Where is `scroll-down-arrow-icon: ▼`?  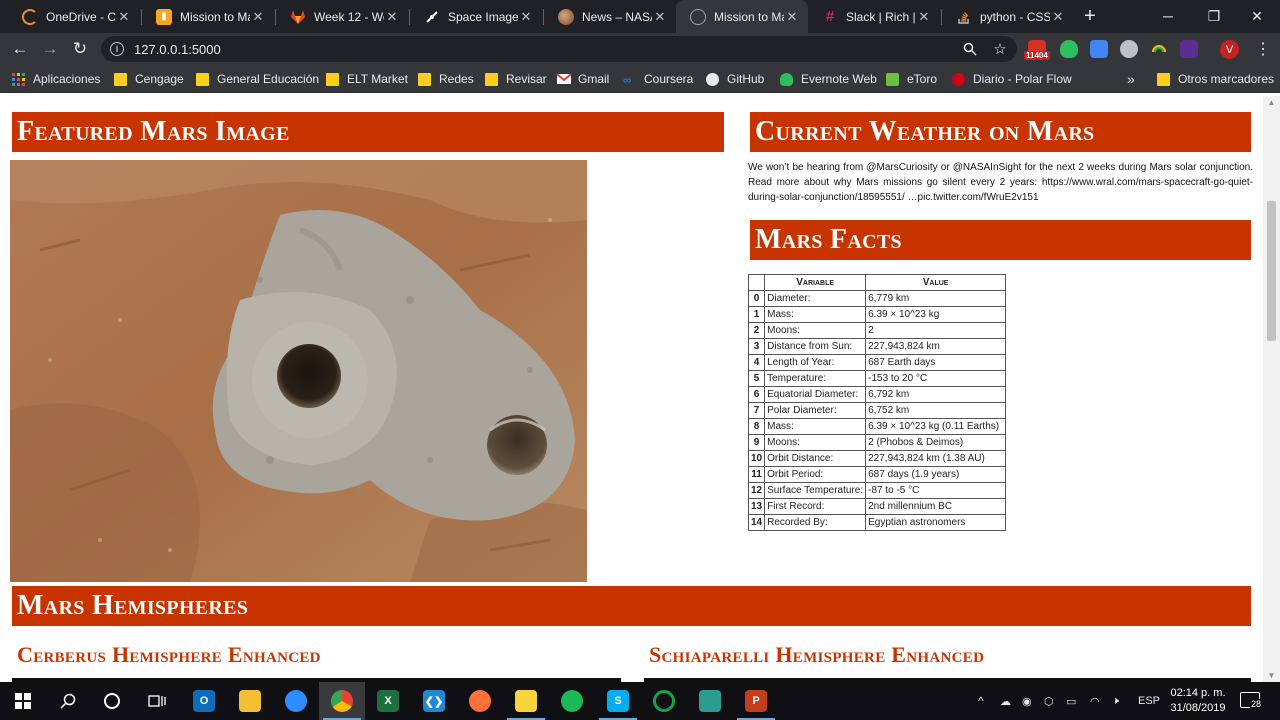
scroll-down-arrow-icon: ▼ is located at coordinates (1271, 675).